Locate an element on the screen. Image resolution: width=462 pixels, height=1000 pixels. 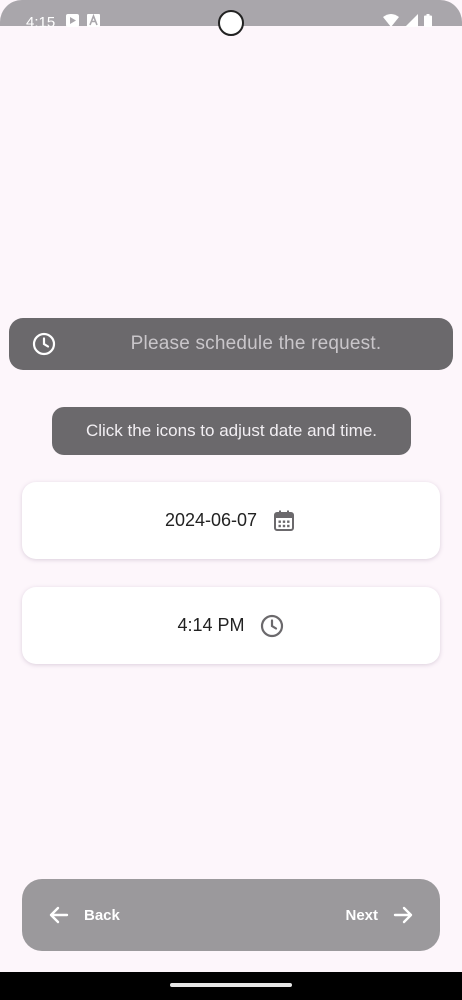
back-button: Back is located at coordinates (84, 915).